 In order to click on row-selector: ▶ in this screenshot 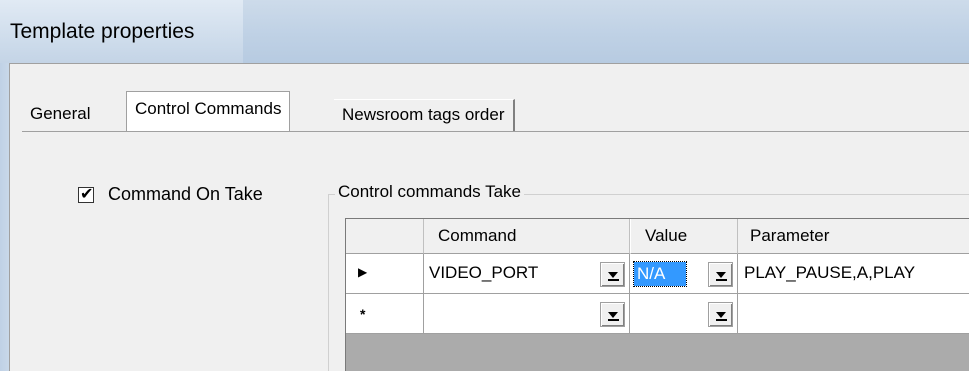, I will do `click(385, 274)`.